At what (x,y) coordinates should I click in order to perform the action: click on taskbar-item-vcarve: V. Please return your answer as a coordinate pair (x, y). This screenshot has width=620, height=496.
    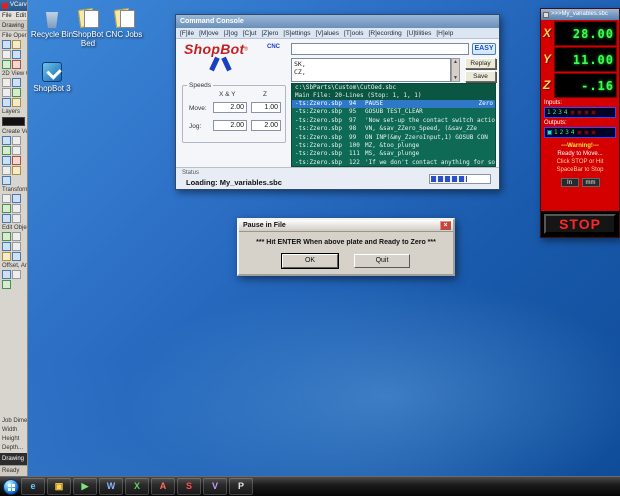
    Looking at the image, I should click on (215, 486).